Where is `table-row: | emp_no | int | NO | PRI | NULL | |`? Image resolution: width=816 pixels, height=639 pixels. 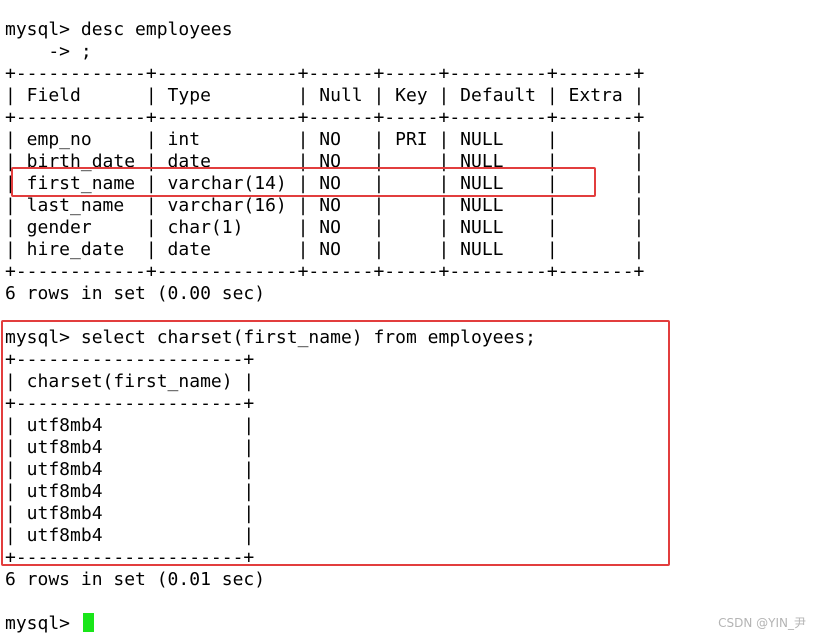 table-row: | emp_no | int | NO | PRI | NULL | | is located at coordinates (325, 139).